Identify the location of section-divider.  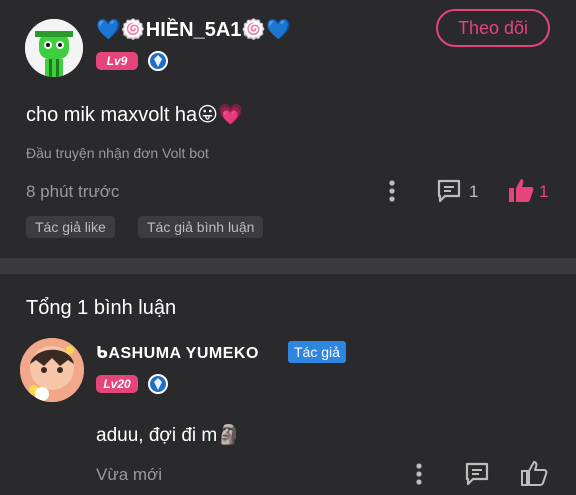
(288, 266).